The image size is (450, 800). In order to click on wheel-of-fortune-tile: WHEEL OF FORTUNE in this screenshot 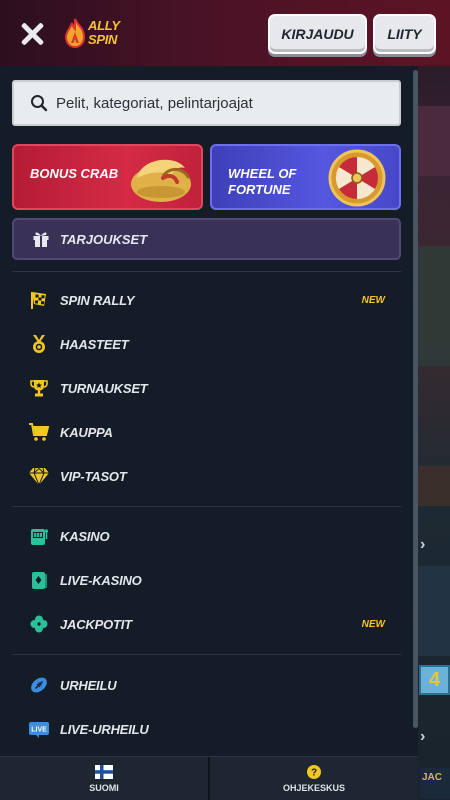, I will do `click(305, 177)`.